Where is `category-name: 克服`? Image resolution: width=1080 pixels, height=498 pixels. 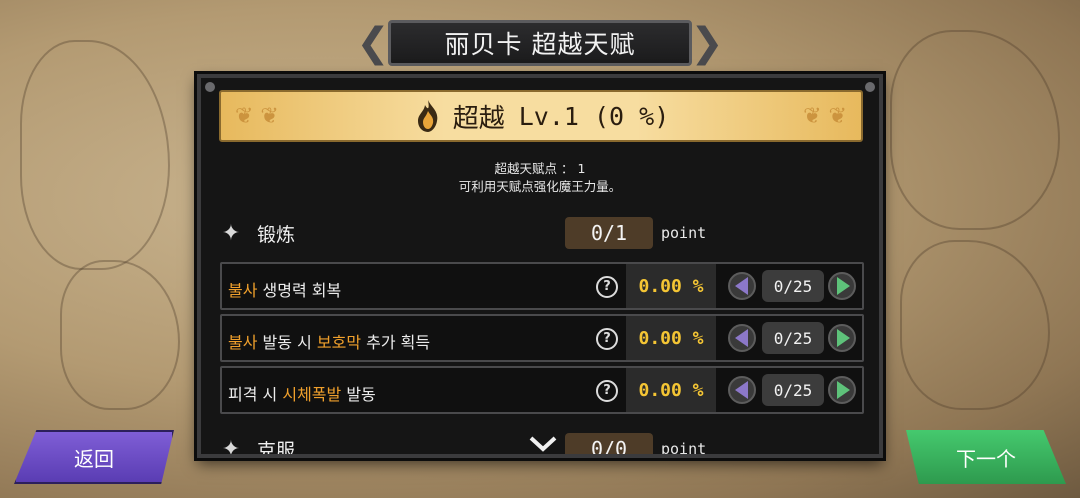
category-name: 克服 is located at coordinates (276, 448).